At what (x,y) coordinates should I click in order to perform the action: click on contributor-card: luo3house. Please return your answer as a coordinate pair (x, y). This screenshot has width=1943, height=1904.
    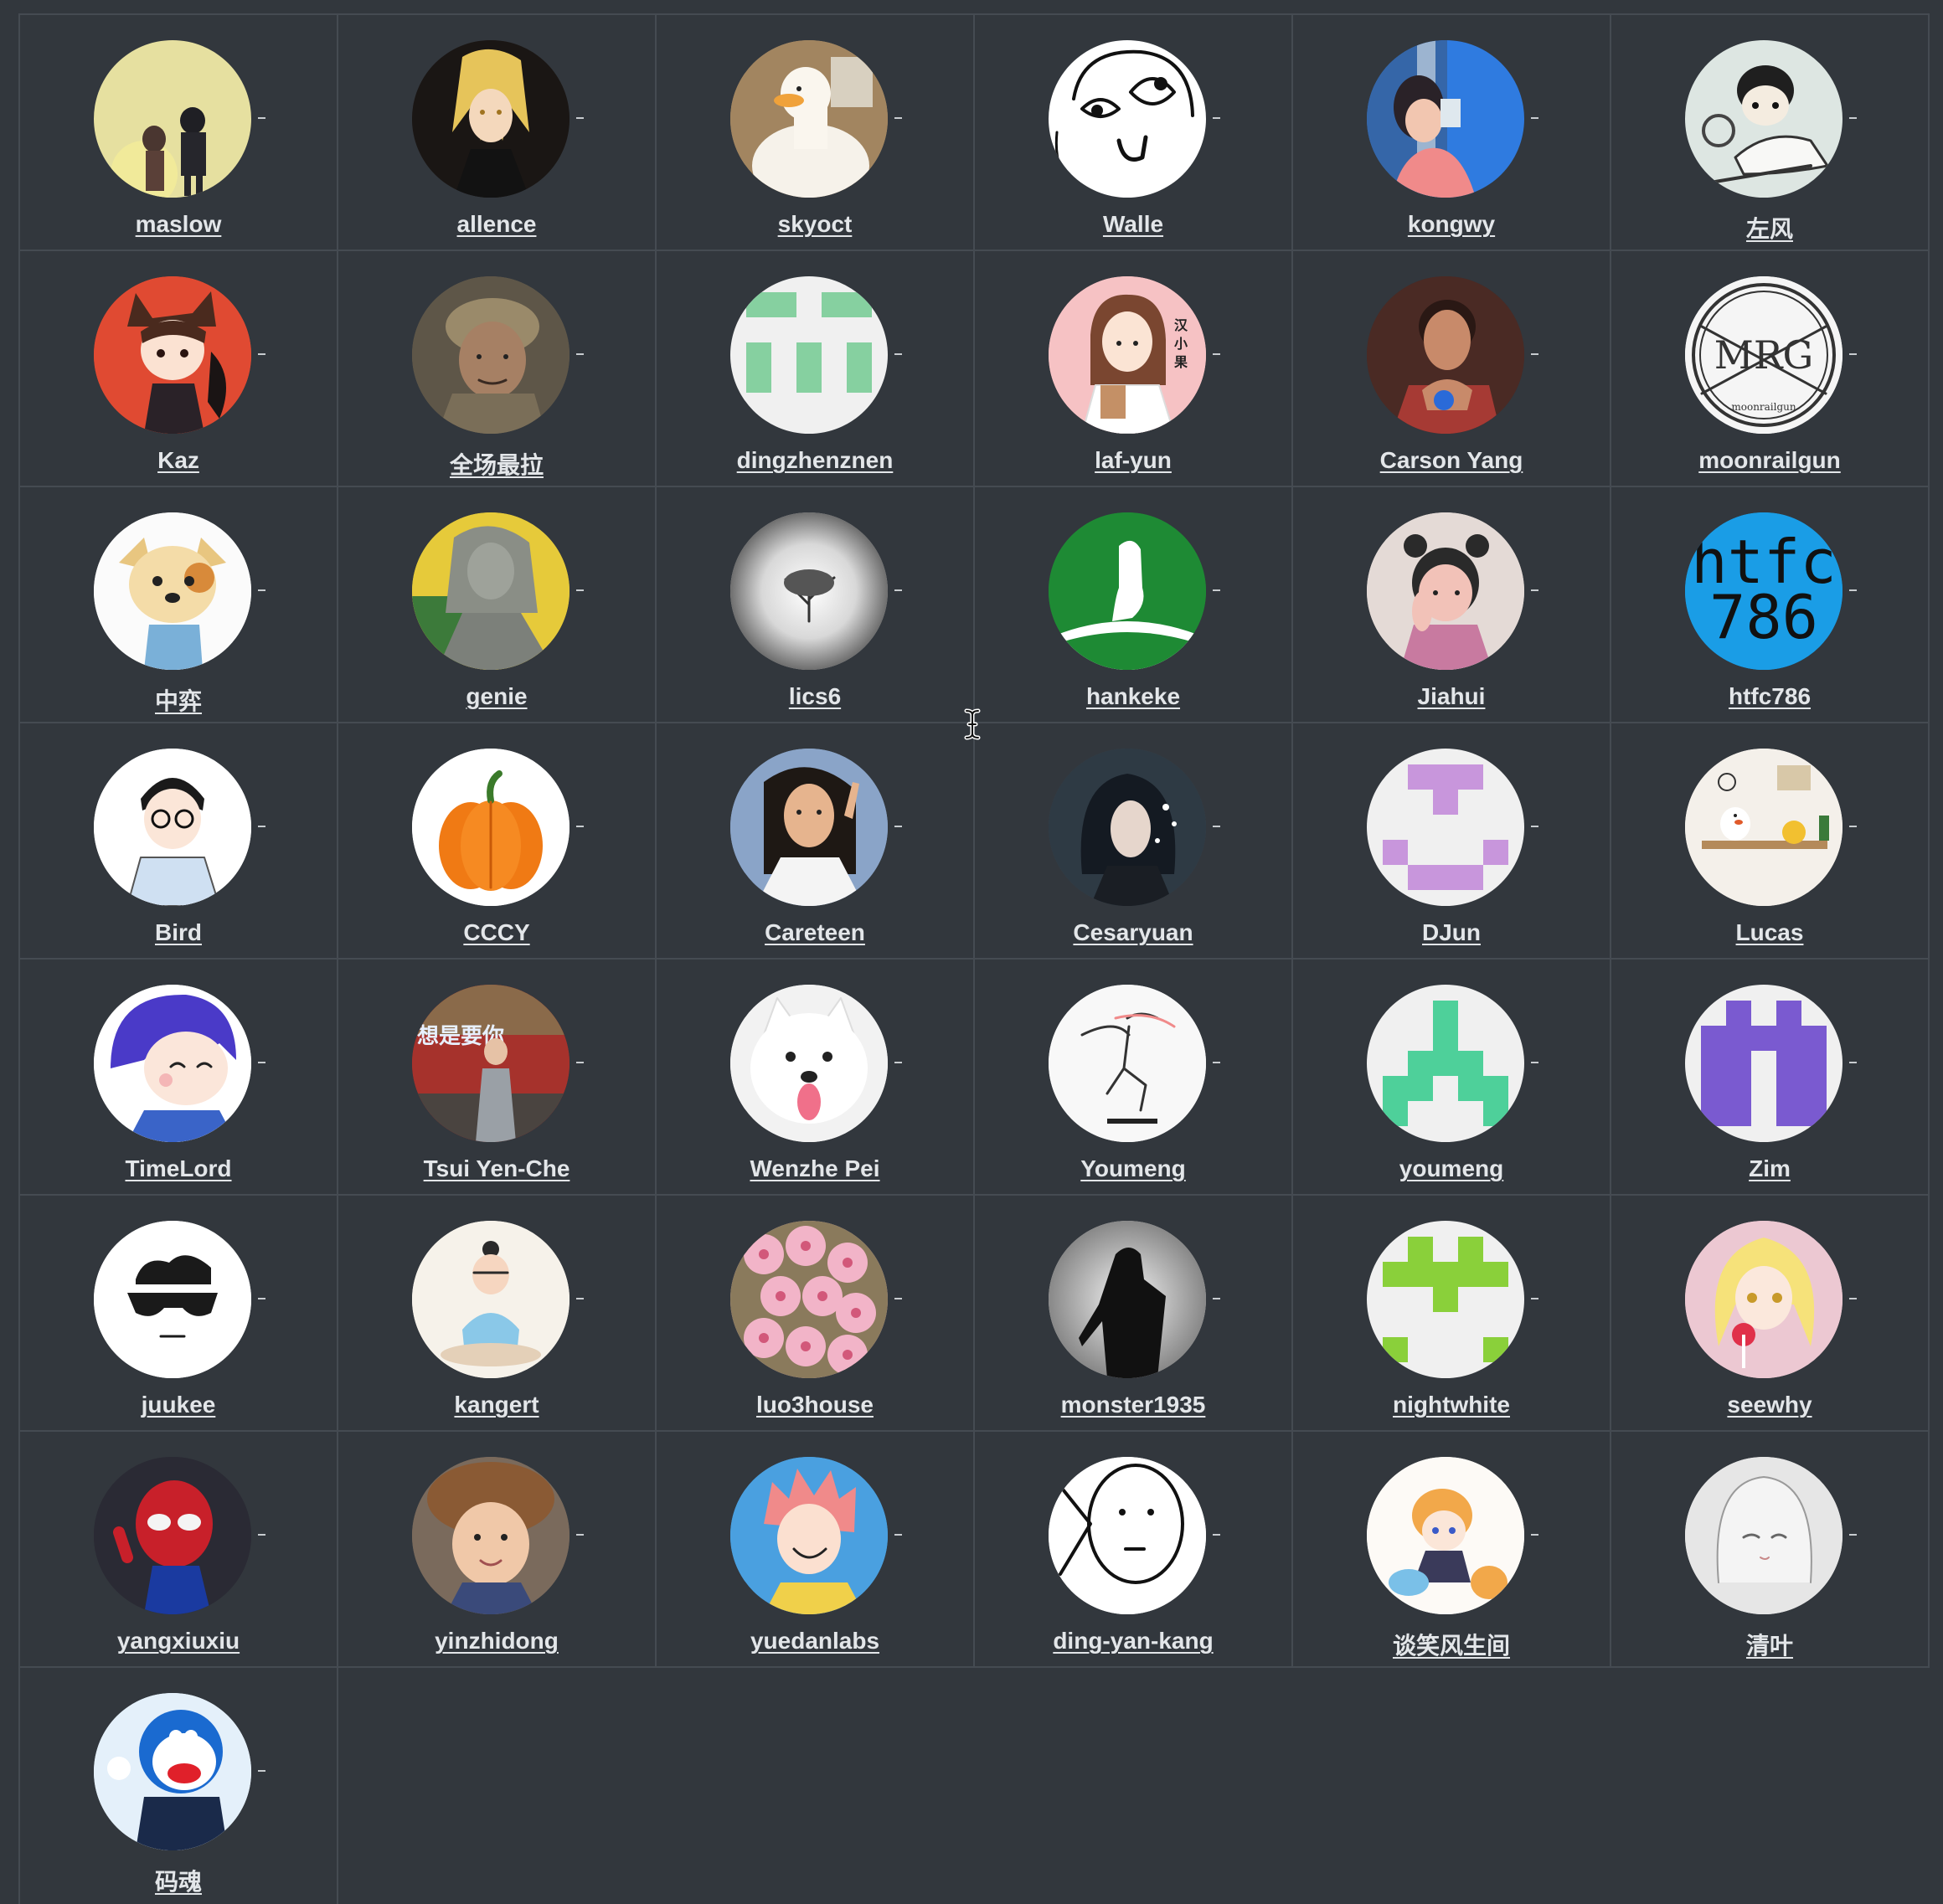
    Looking at the image, I should click on (816, 1314).